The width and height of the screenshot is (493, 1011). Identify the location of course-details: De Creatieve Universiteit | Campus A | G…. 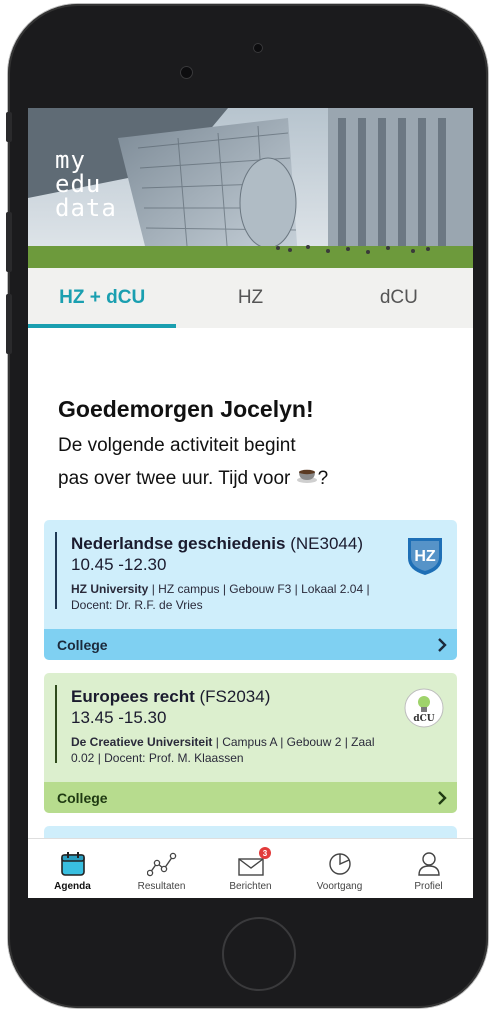
(236, 750).